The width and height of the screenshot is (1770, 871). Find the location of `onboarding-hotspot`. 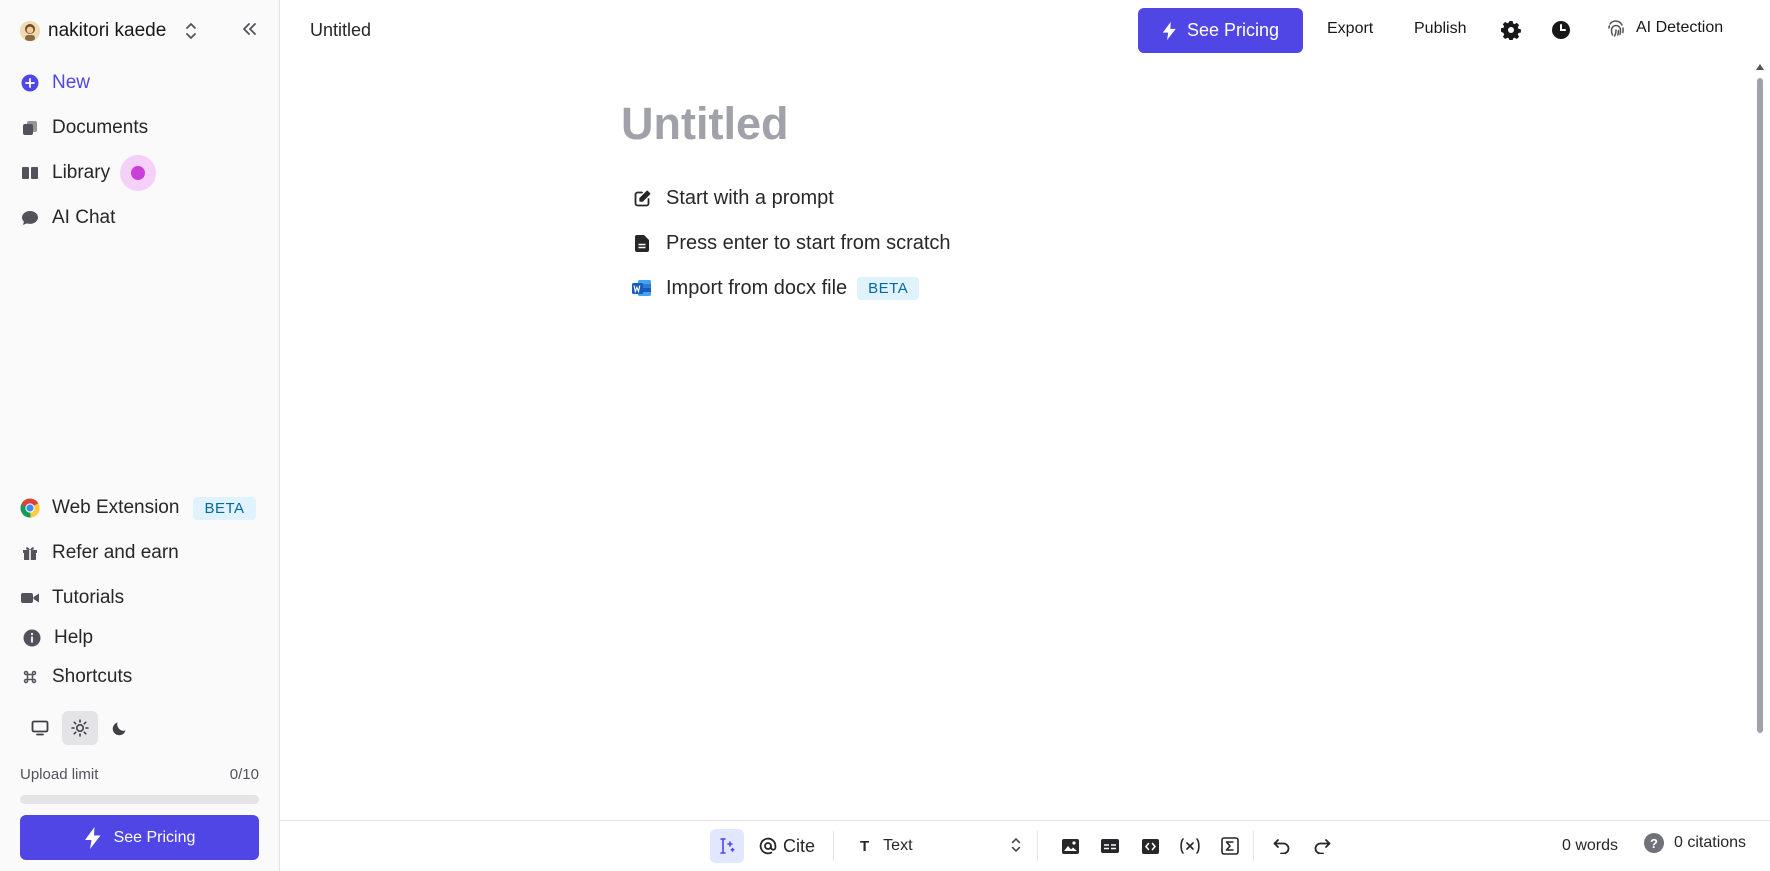

onboarding-hotspot is located at coordinates (138, 173).